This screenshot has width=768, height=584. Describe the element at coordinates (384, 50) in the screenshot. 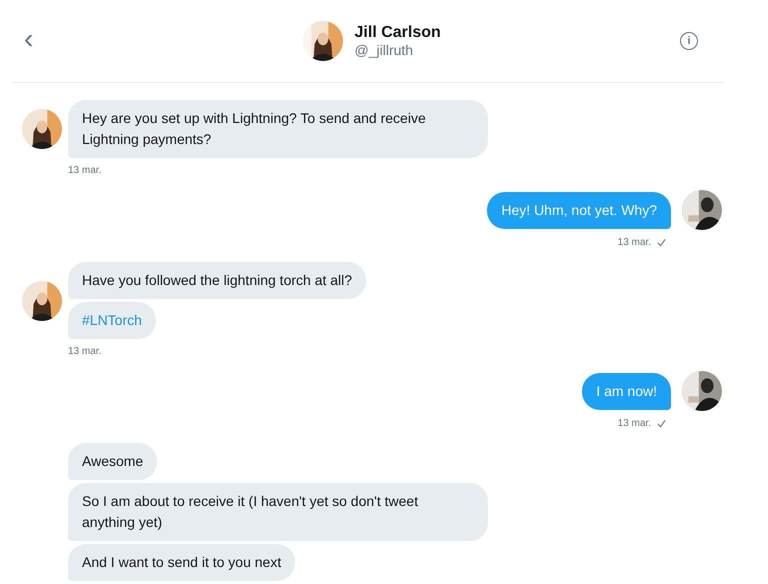

I see `contact-handle: @_jillruth` at that location.